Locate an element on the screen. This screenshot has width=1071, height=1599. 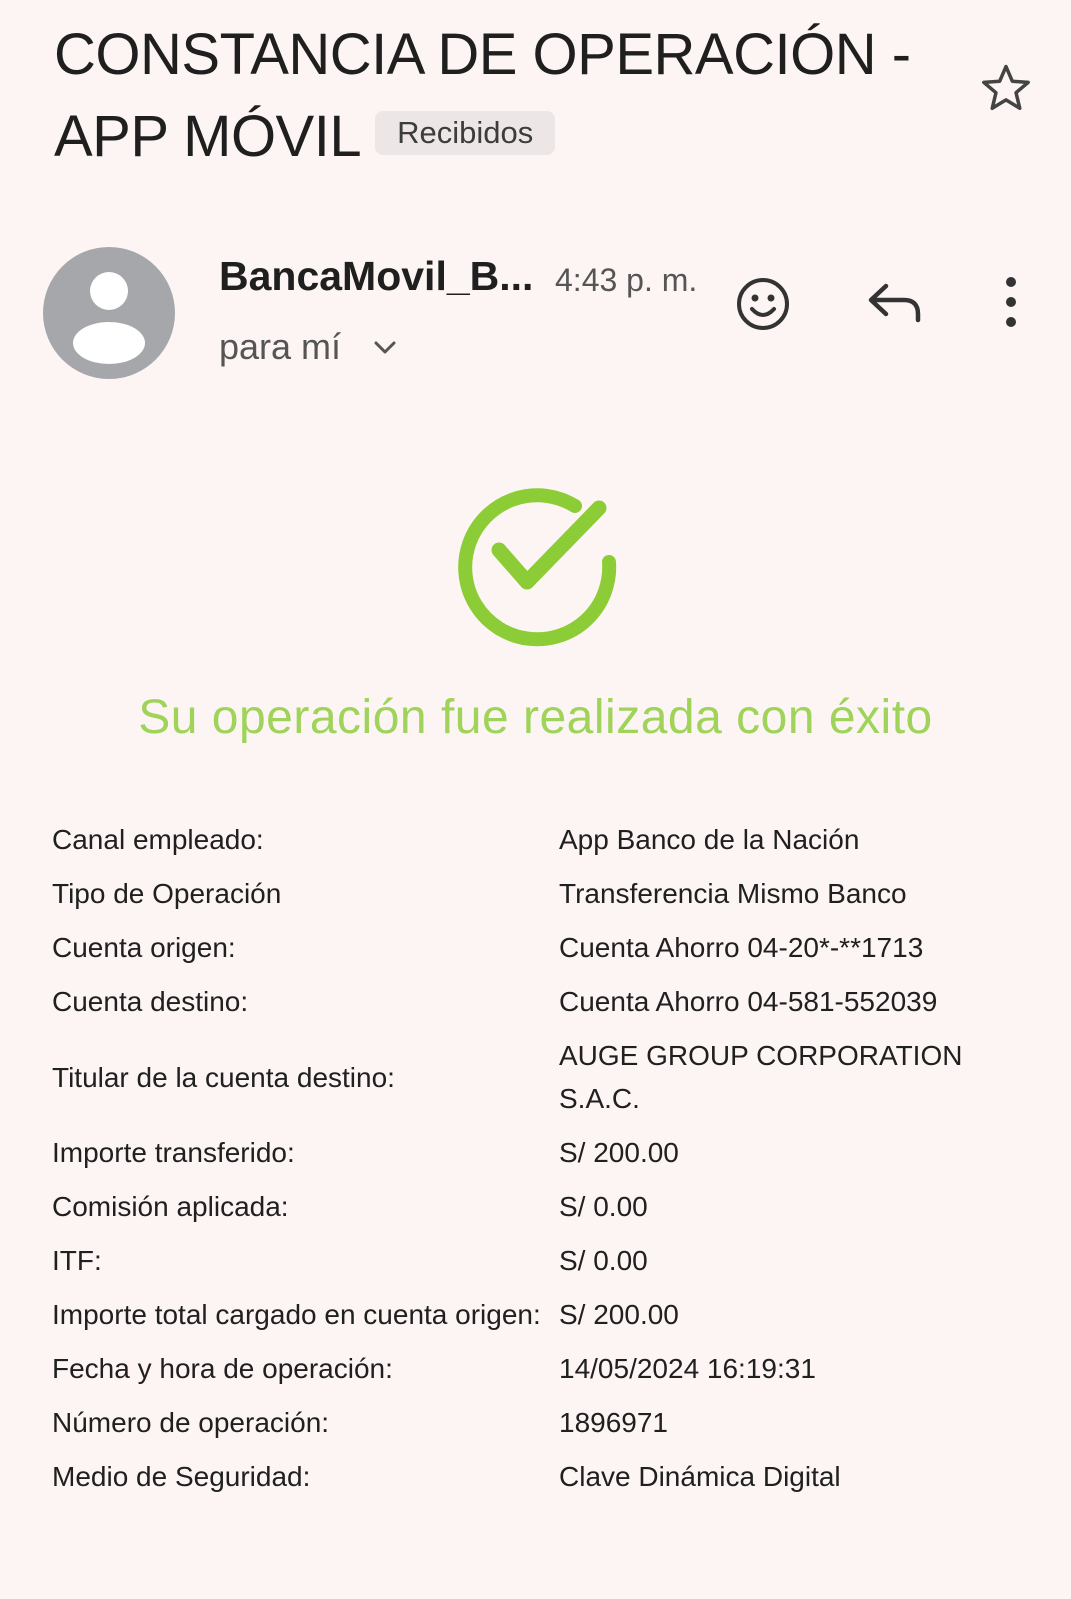
detail-label: Cuenta origen: is located at coordinates (144, 947).